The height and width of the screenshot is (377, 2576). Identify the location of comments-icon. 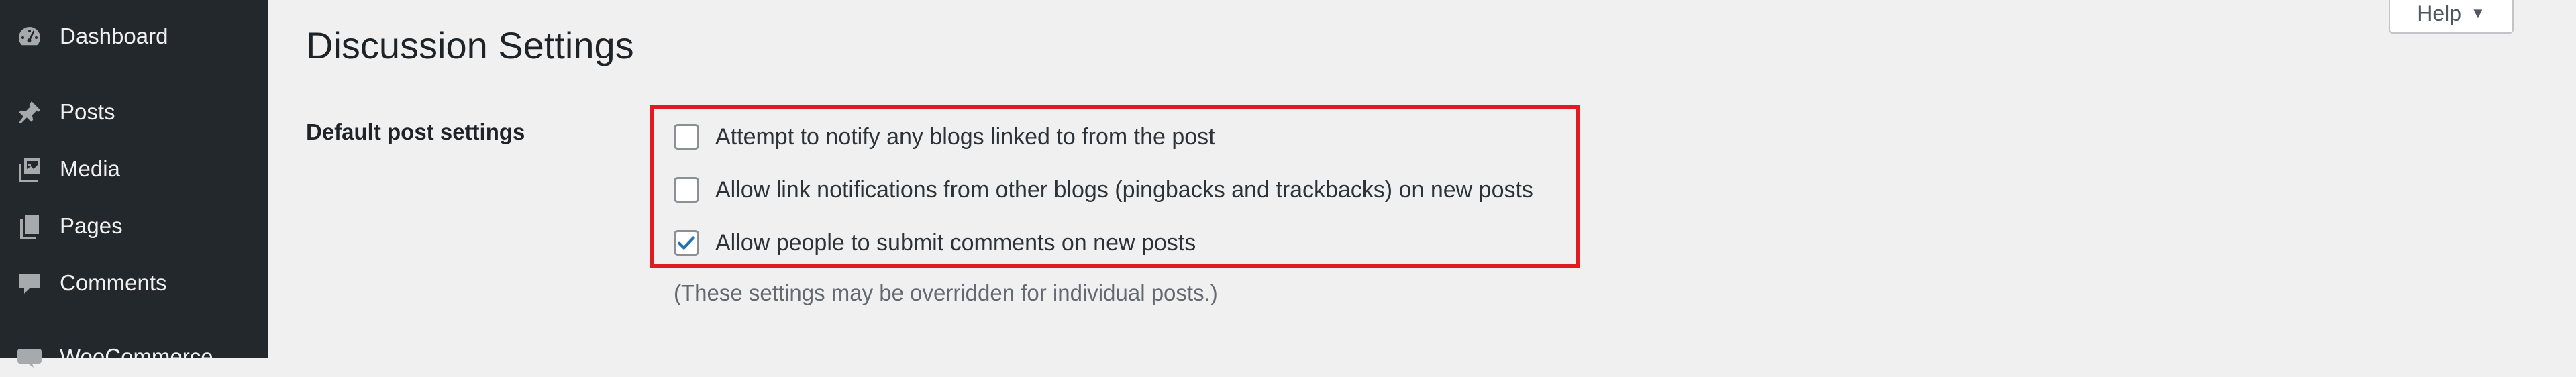
(29, 283).